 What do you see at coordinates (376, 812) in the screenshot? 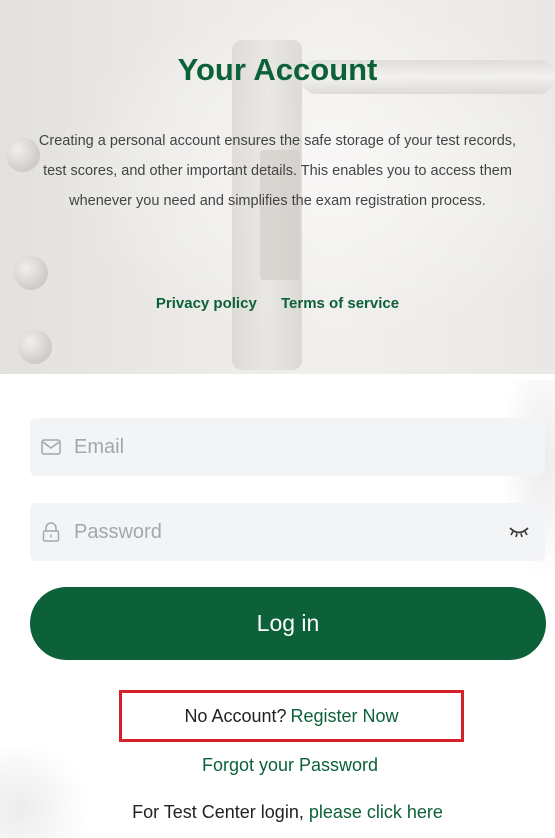
I see `test-center-link: please click here` at bounding box center [376, 812].